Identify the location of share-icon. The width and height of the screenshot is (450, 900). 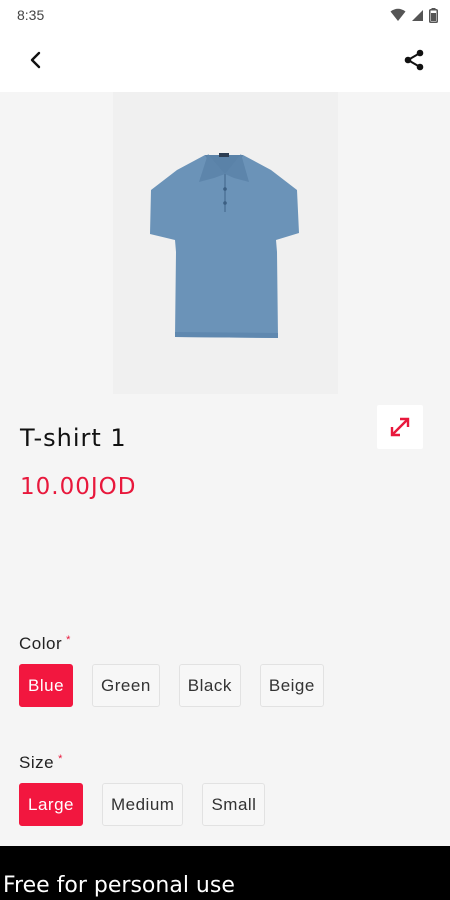
(414, 60).